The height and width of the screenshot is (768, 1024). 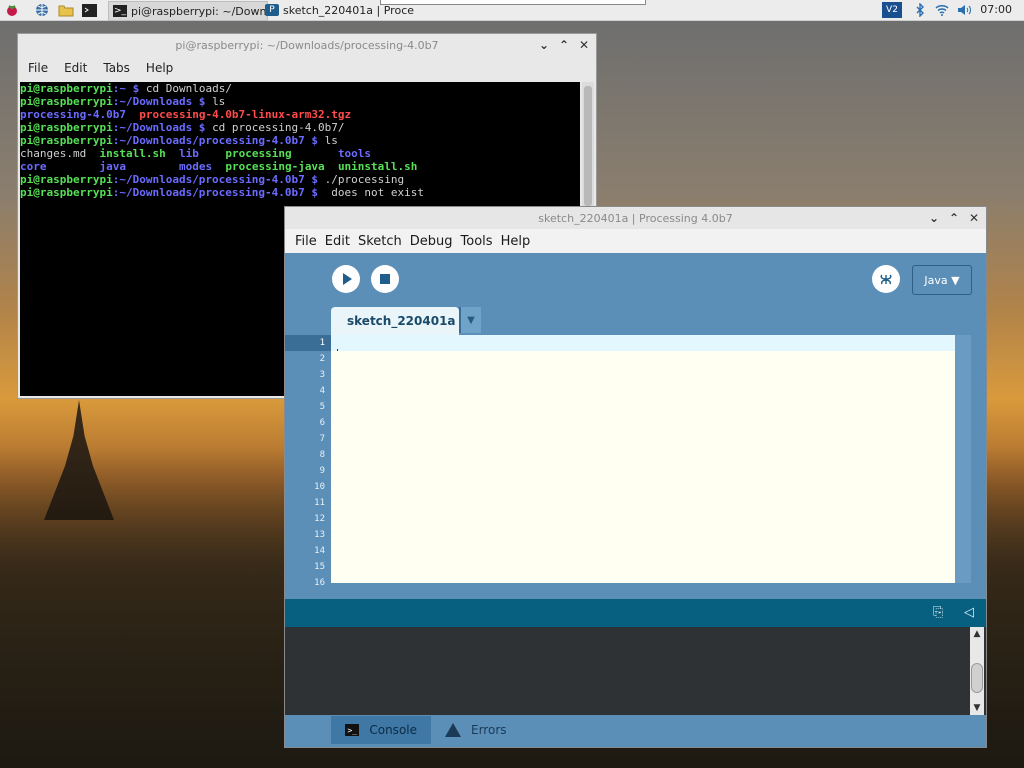 What do you see at coordinates (89, 10) in the screenshot?
I see `terminal-launcher-icon` at bounding box center [89, 10].